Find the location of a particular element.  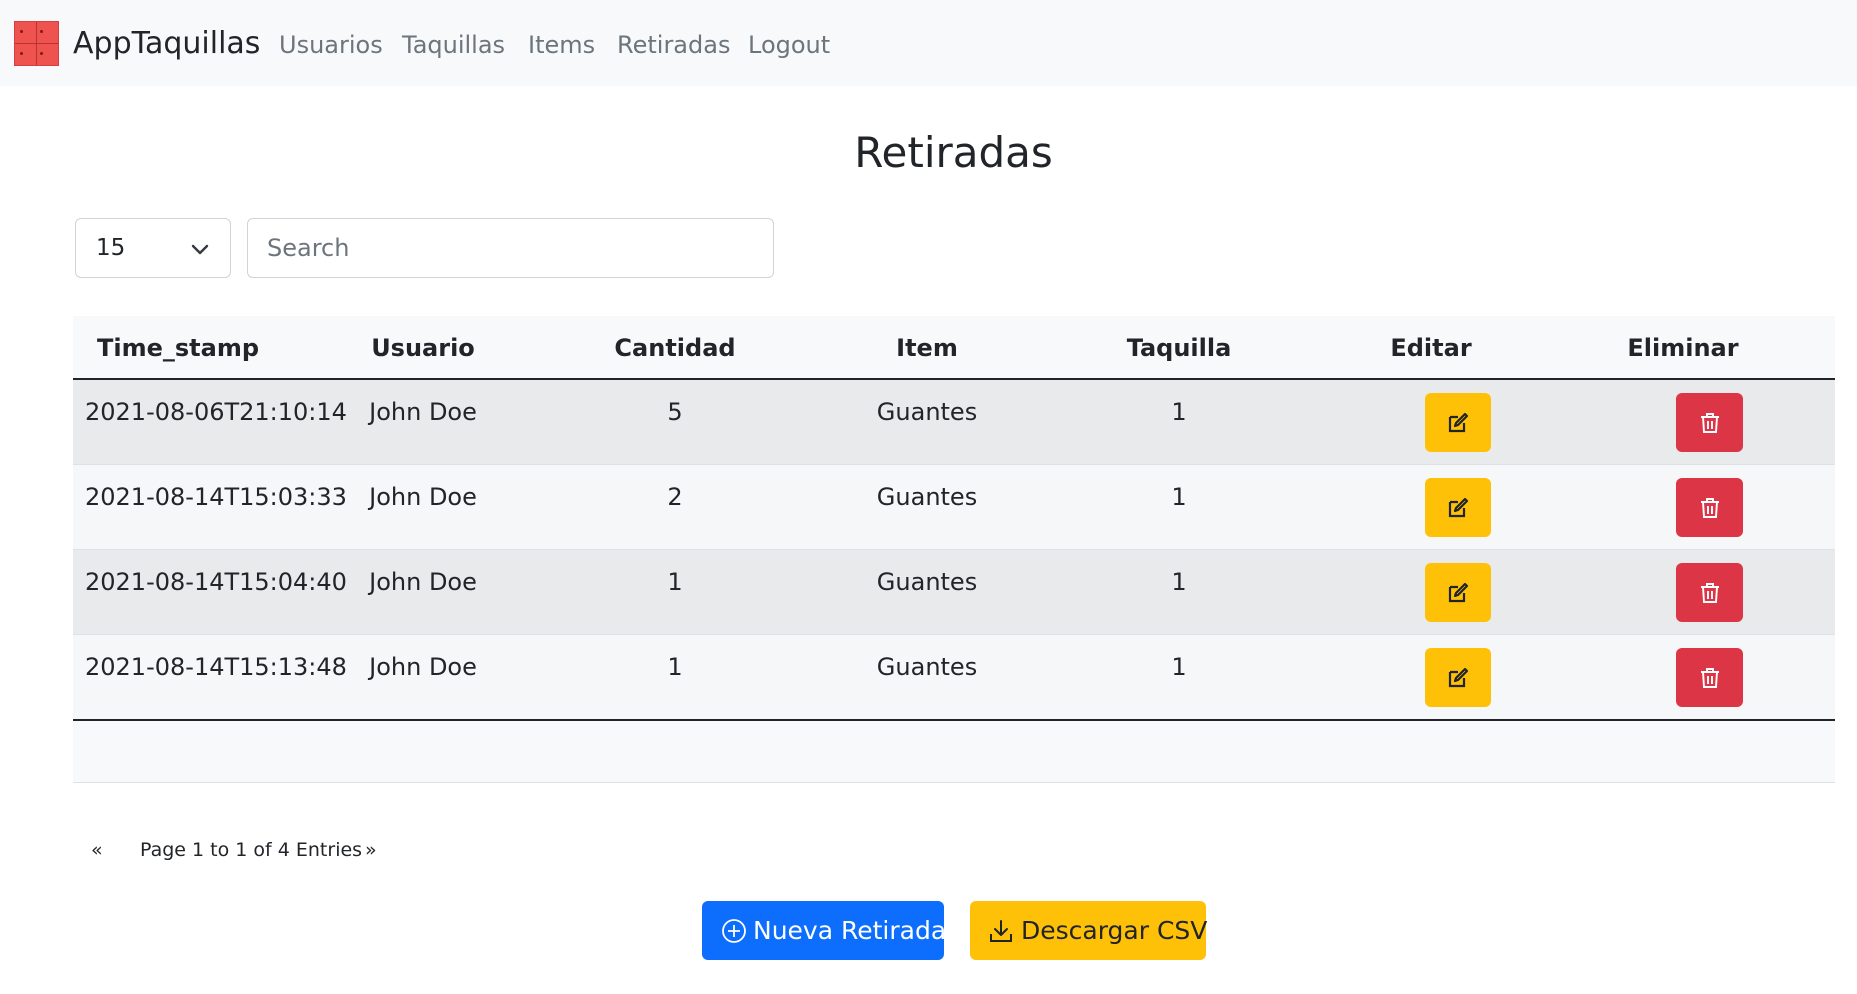

brand-name: AppTaquillas is located at coordinates (166, 44).